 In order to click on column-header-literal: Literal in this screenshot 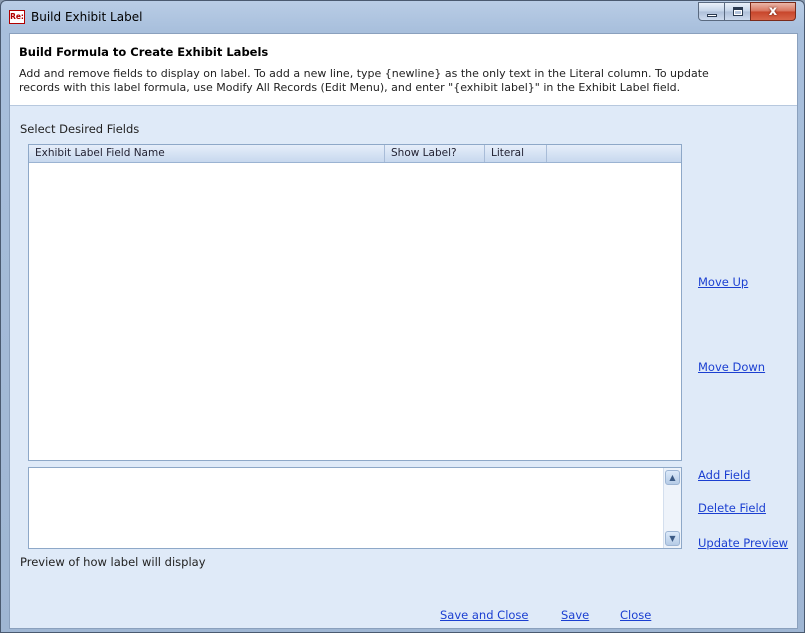, I will do `click(516, 153)`.